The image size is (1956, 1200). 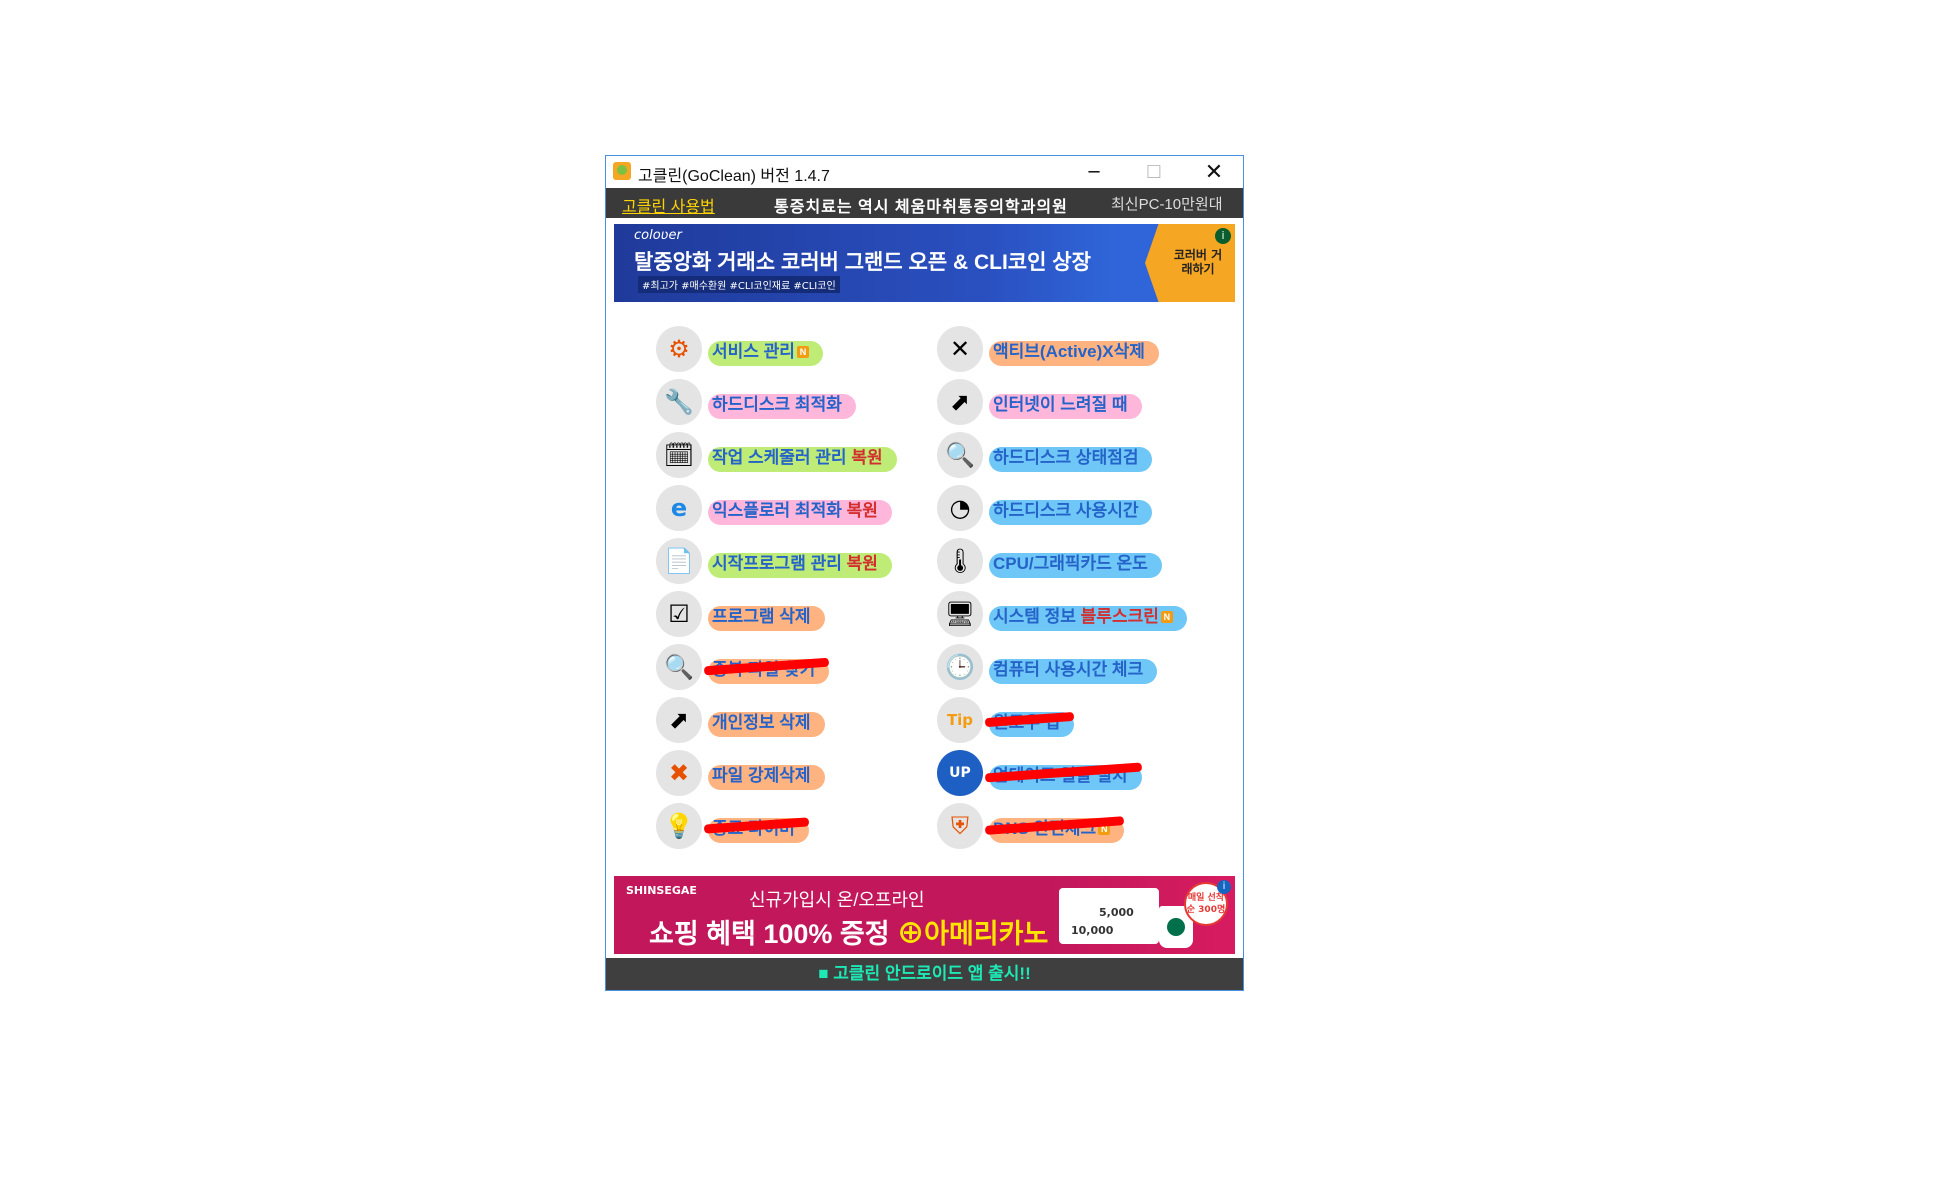 What do you see at coordinates (1063, 774) in the screenshot?
I see `menu-item-label: 업데이트 일괄 설치` at bounding box center [1063, 774].